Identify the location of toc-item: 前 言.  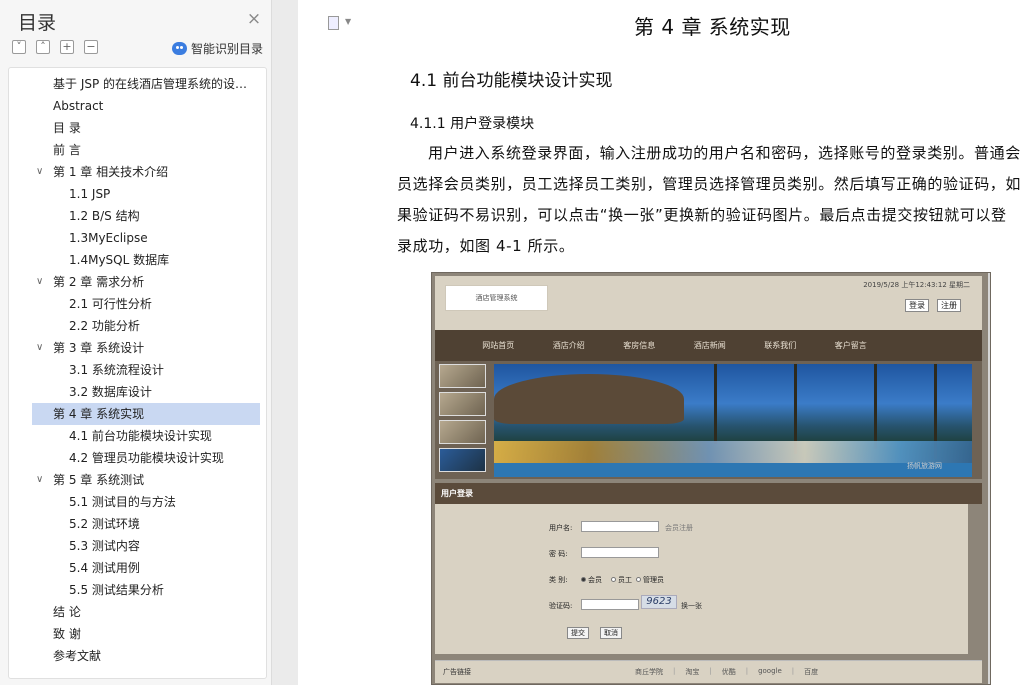
(156, 150).